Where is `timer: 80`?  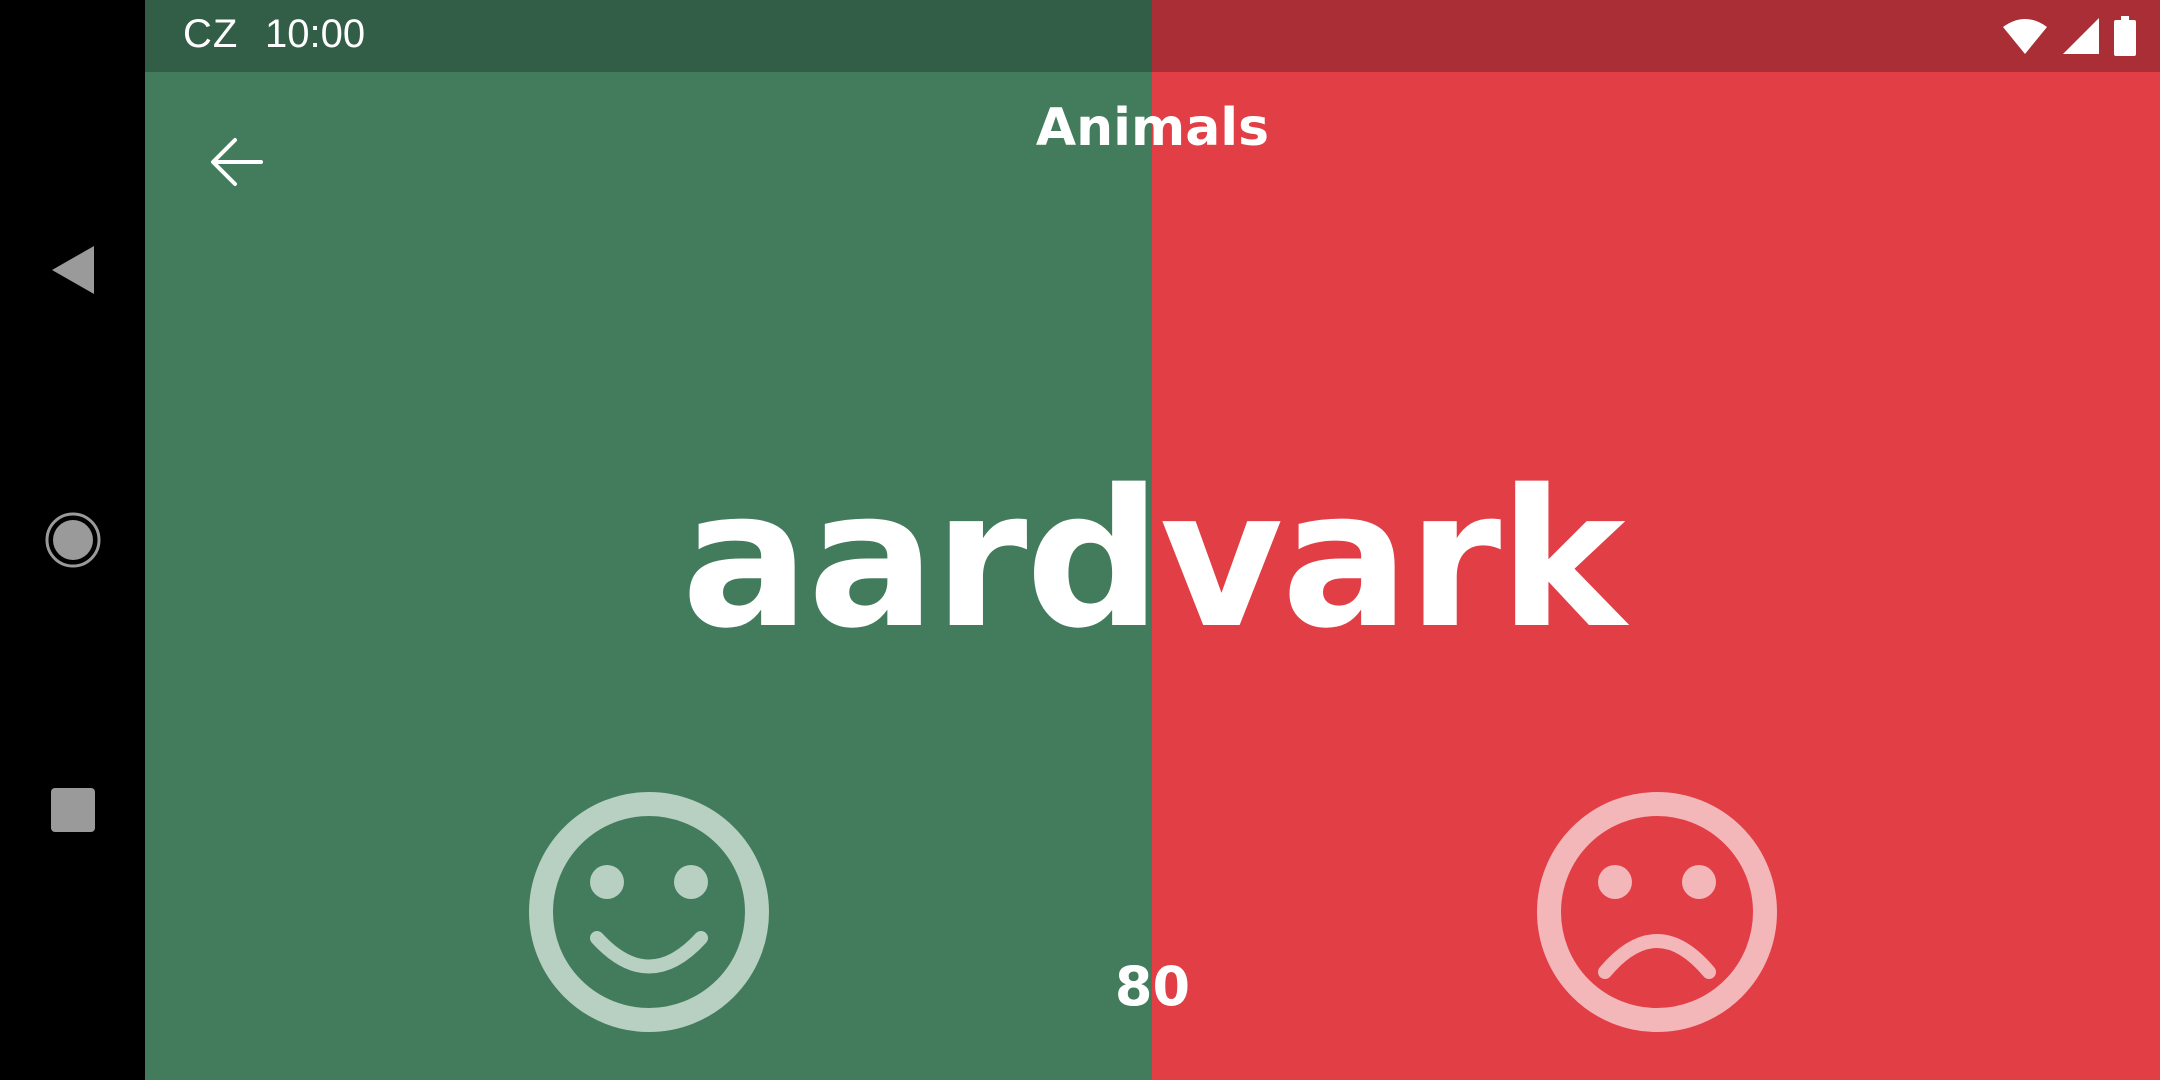
timer: 80 is located at coordinates (1152, 986).